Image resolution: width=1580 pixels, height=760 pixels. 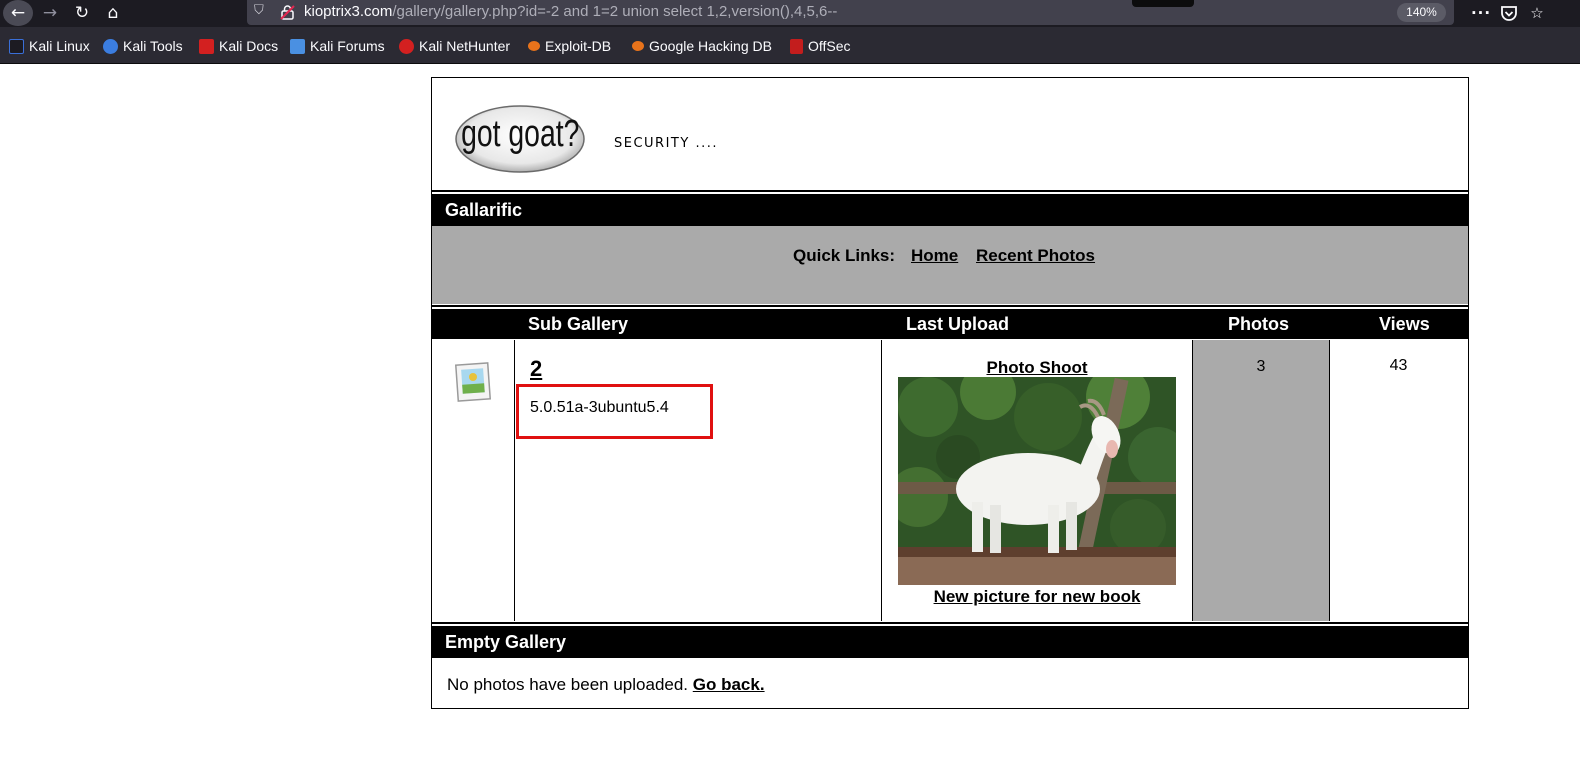 I want to click on table-header-bar: Sub Gallery Last Upload Photos Views, so click(x=950, y=324).